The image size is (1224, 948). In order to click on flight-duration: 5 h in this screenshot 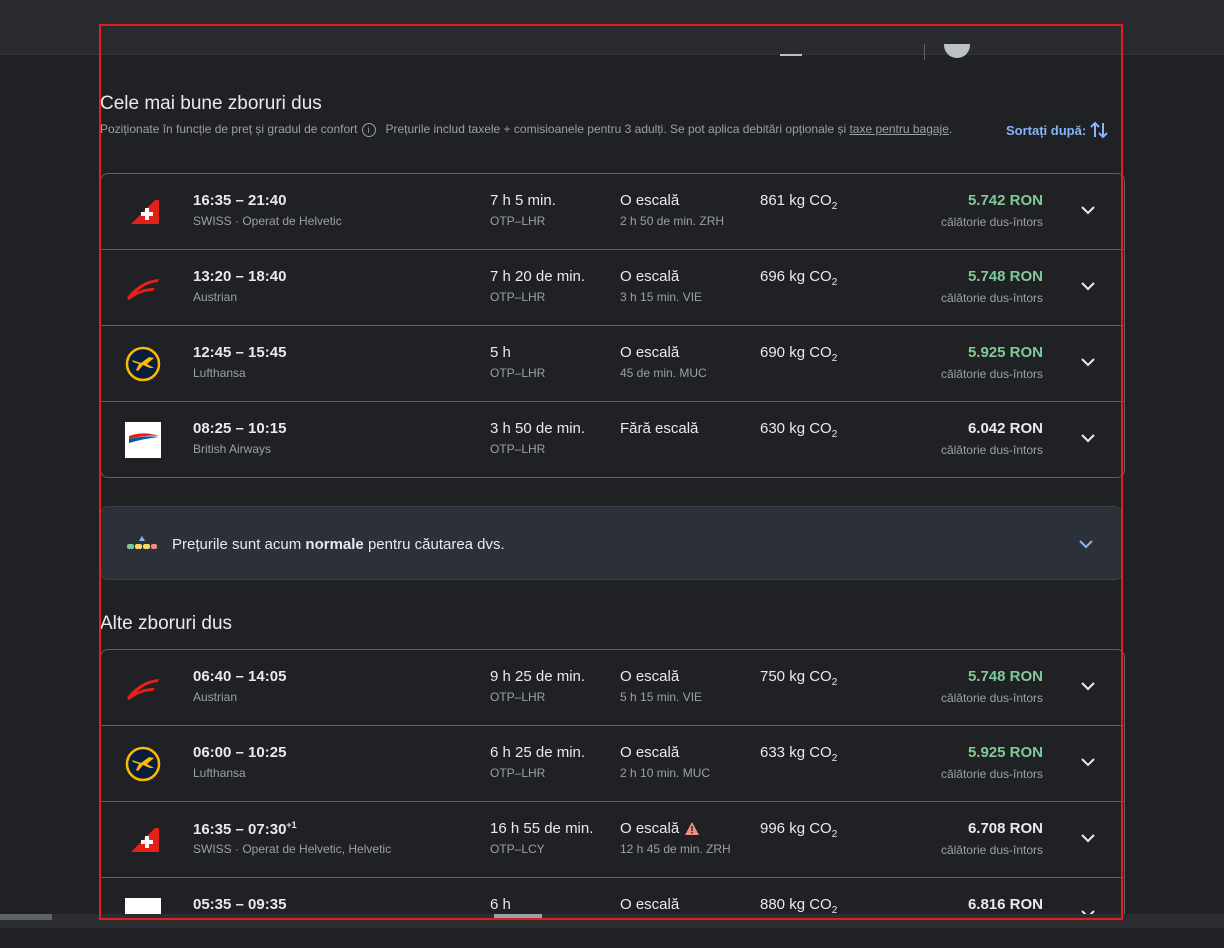, I will do `click(500, 352)`.